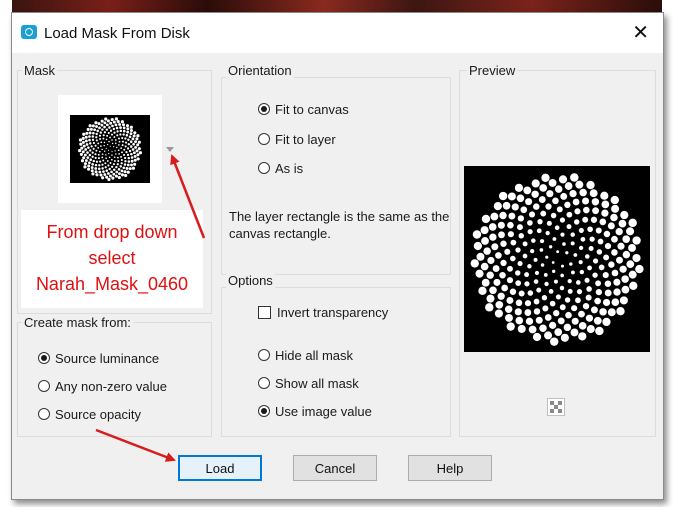  I want to click on annotation-arrows, so click(150, 308).